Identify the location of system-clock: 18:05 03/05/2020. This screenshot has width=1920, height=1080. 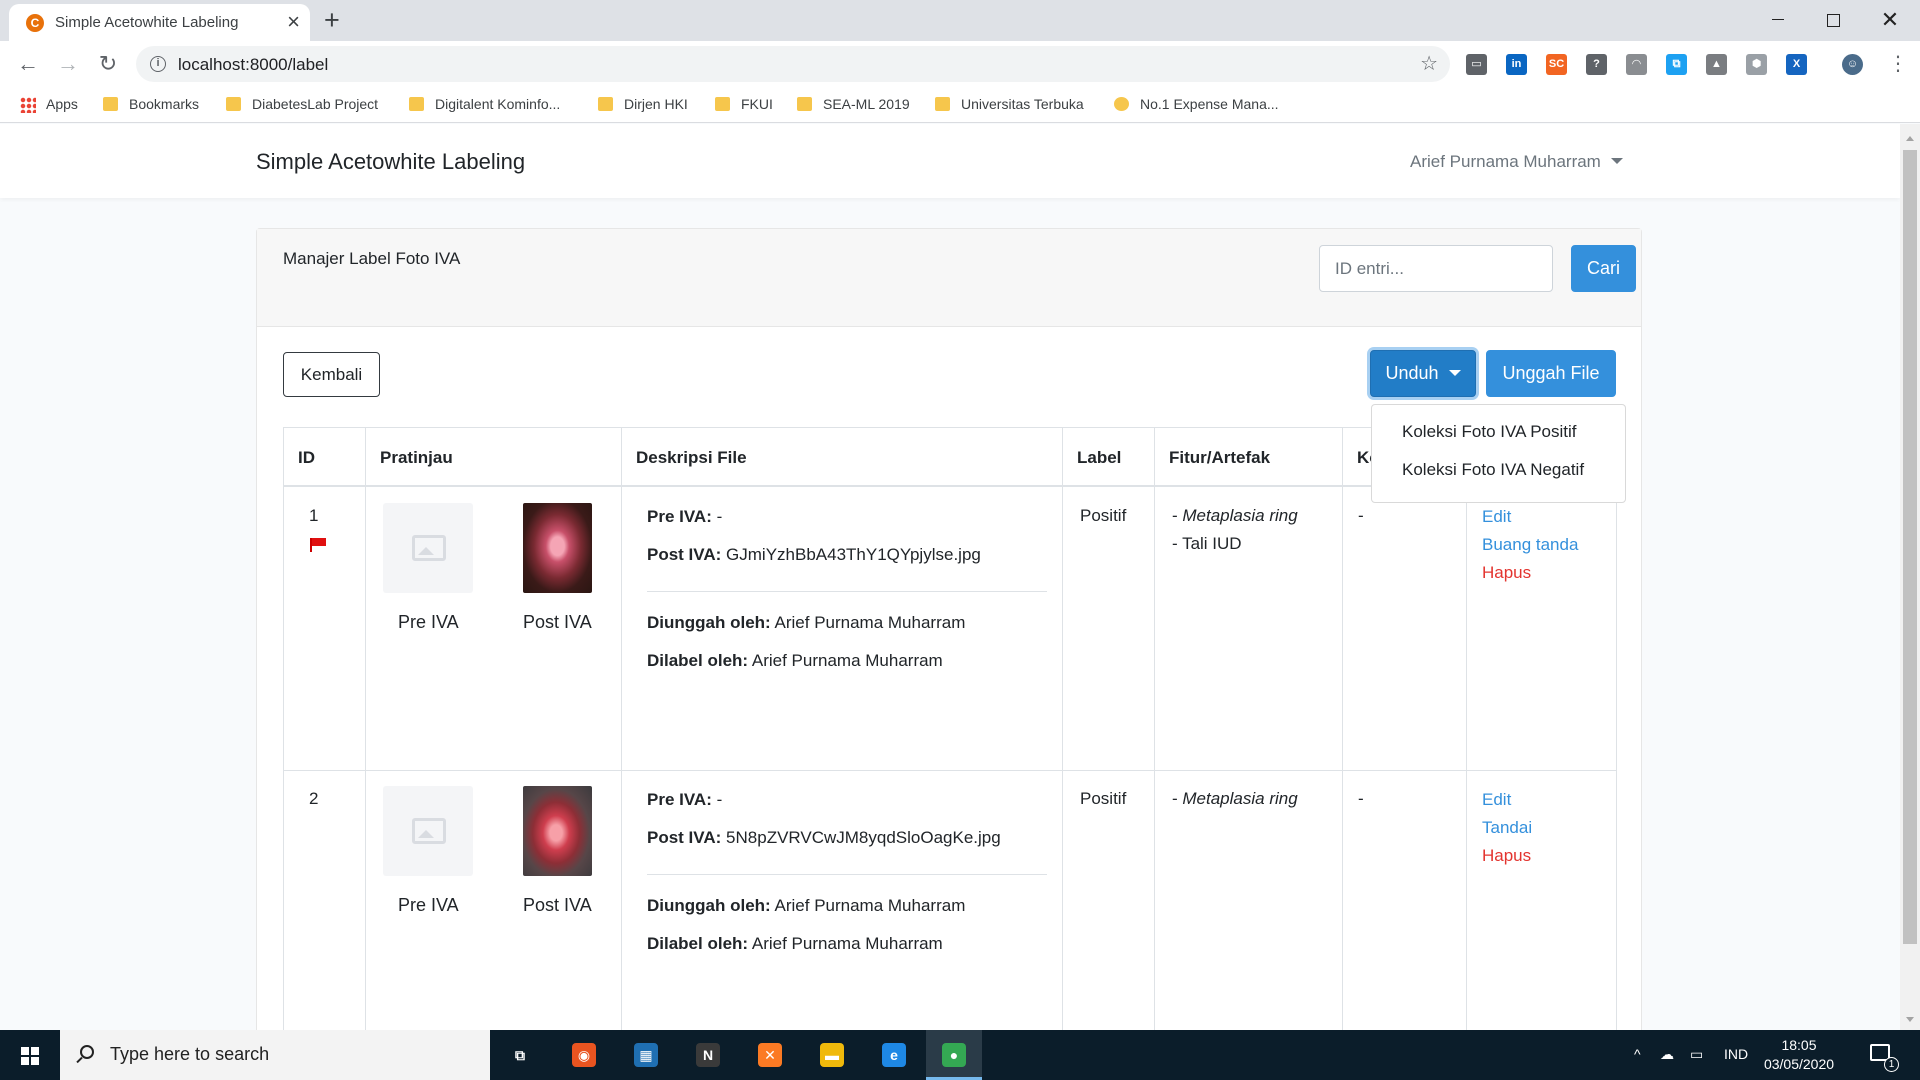
(1799, 1055).